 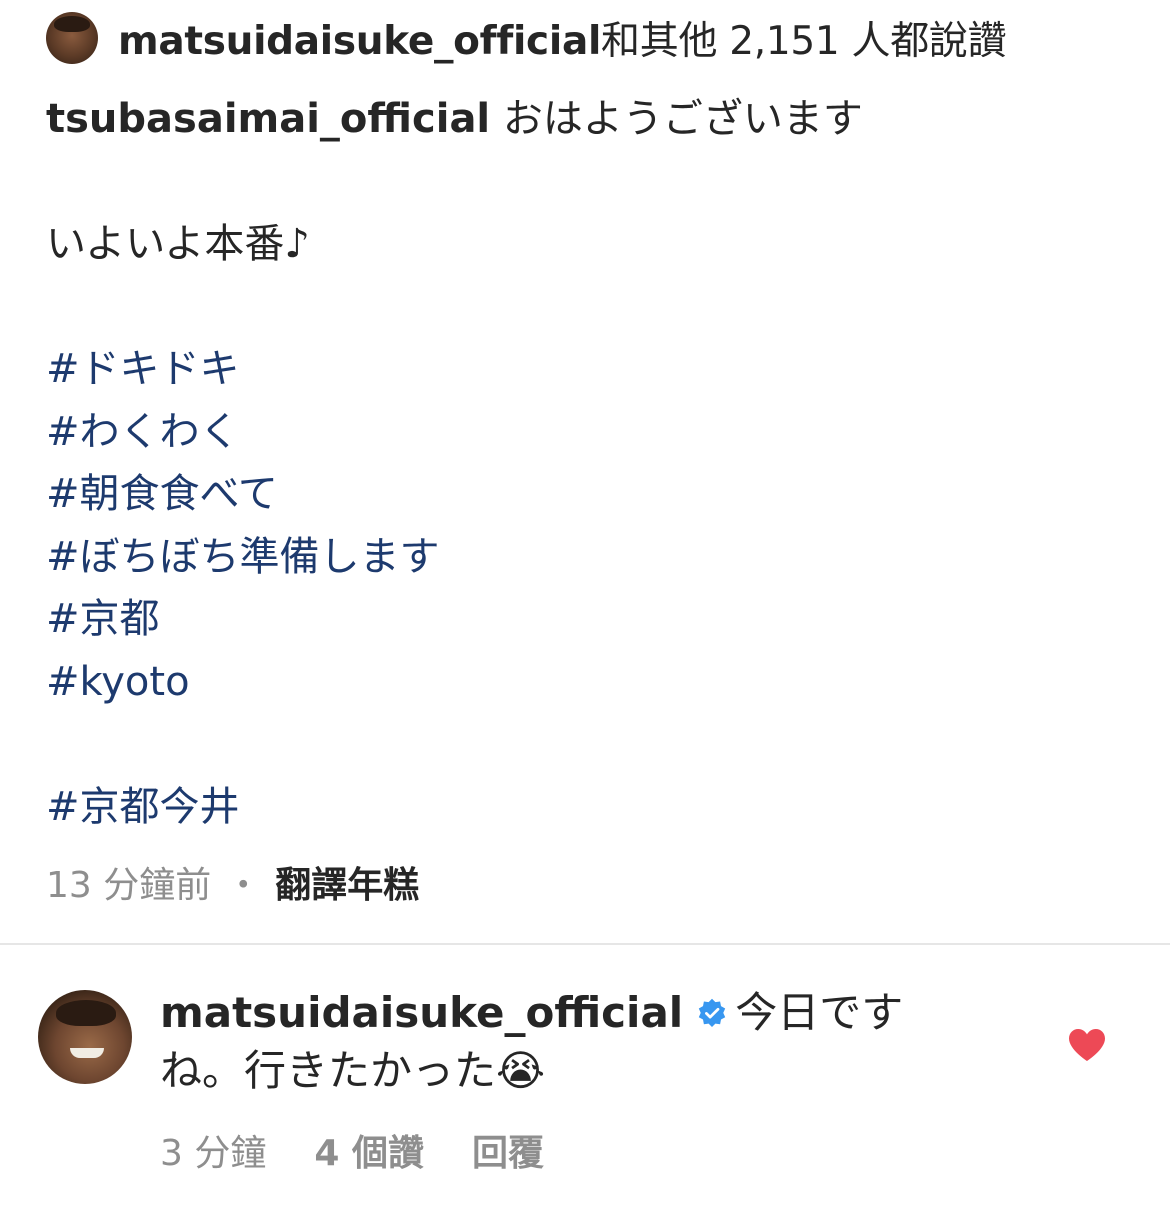 I want to click on comment-body: matsuidaisuke_official 今日ですね。行きたかった😭, so click(x=560, y=1042).